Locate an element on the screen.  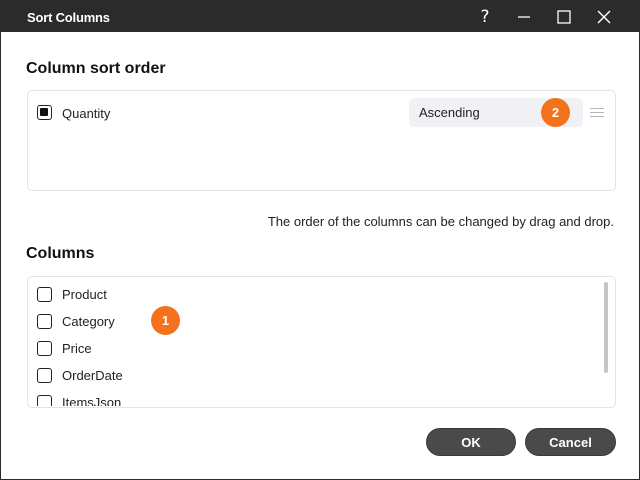
column-label: Product is located at coordinates (84, 294).